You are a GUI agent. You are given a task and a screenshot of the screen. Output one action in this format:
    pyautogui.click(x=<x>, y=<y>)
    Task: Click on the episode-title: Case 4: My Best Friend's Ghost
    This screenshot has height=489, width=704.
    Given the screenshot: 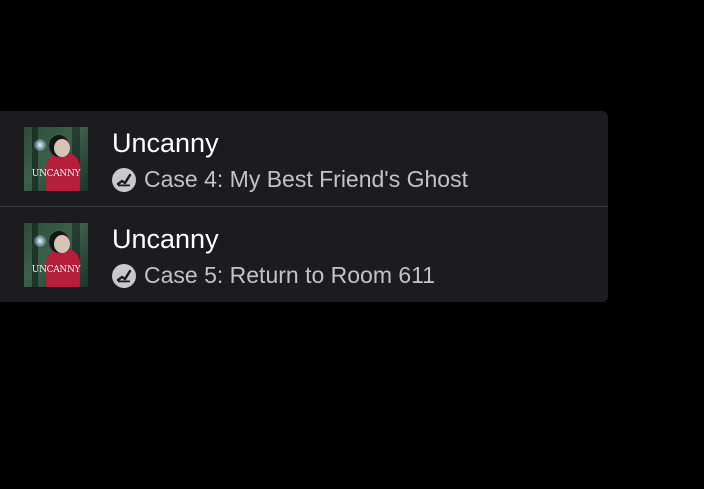 What is the action you would take?
    pyautogui.click(x=306, y=179)
    